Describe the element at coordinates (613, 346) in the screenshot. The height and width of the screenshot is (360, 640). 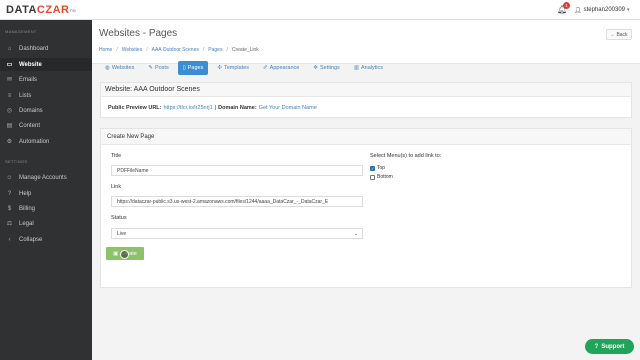
I see `support-label: Support` at that location.